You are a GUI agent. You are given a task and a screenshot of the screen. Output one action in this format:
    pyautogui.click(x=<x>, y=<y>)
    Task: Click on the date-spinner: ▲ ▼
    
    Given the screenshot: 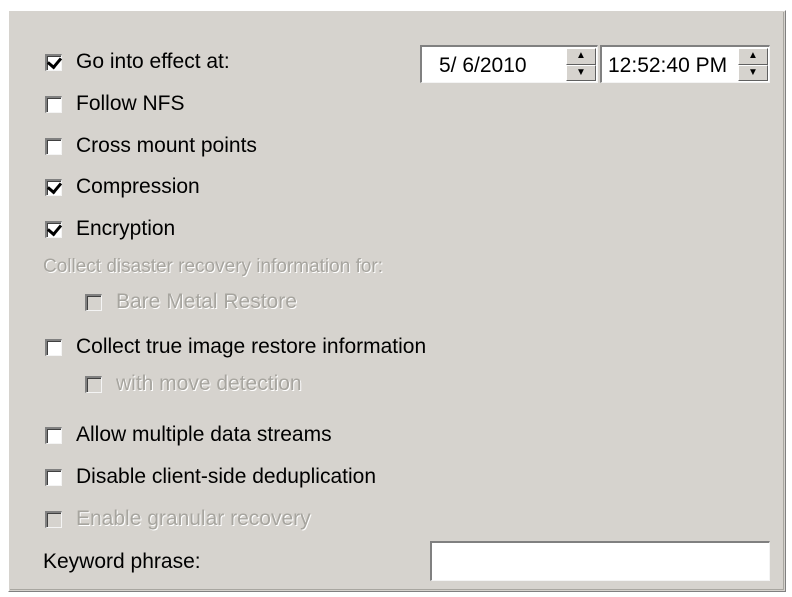 What is the action you would take?
    pyautogui.click(x=581, y=64)
    